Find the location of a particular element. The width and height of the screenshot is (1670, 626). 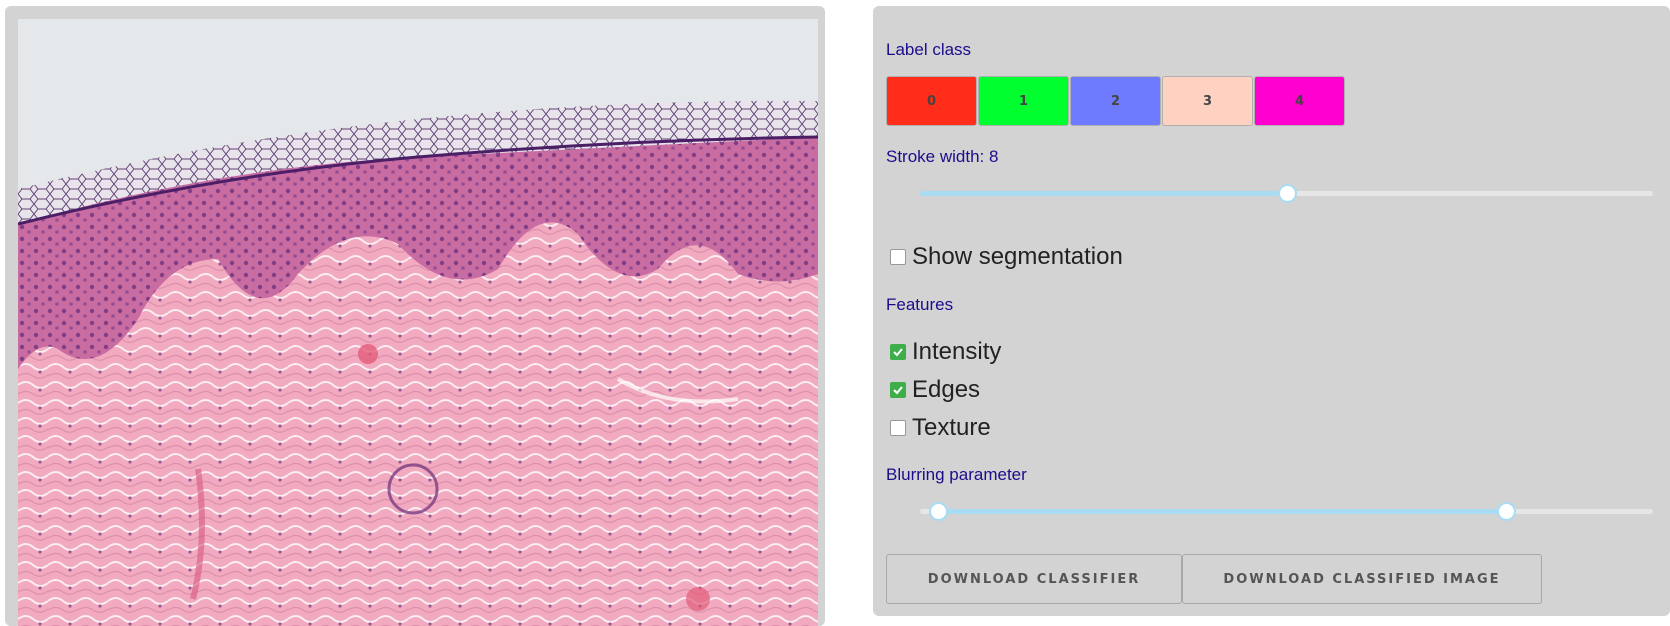

feature-intensity: Intensity is located at coordinates (945, 352).